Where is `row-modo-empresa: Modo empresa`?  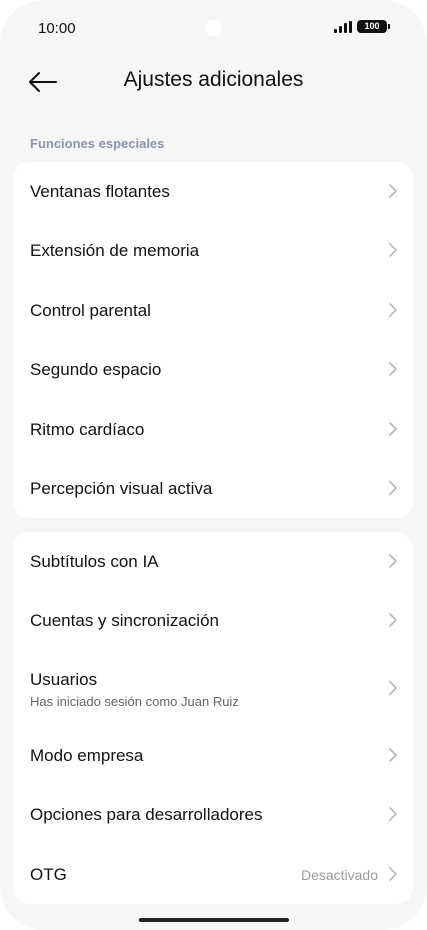
row-modo-empresa: Modo empresa is located at coordinates (213, 755).